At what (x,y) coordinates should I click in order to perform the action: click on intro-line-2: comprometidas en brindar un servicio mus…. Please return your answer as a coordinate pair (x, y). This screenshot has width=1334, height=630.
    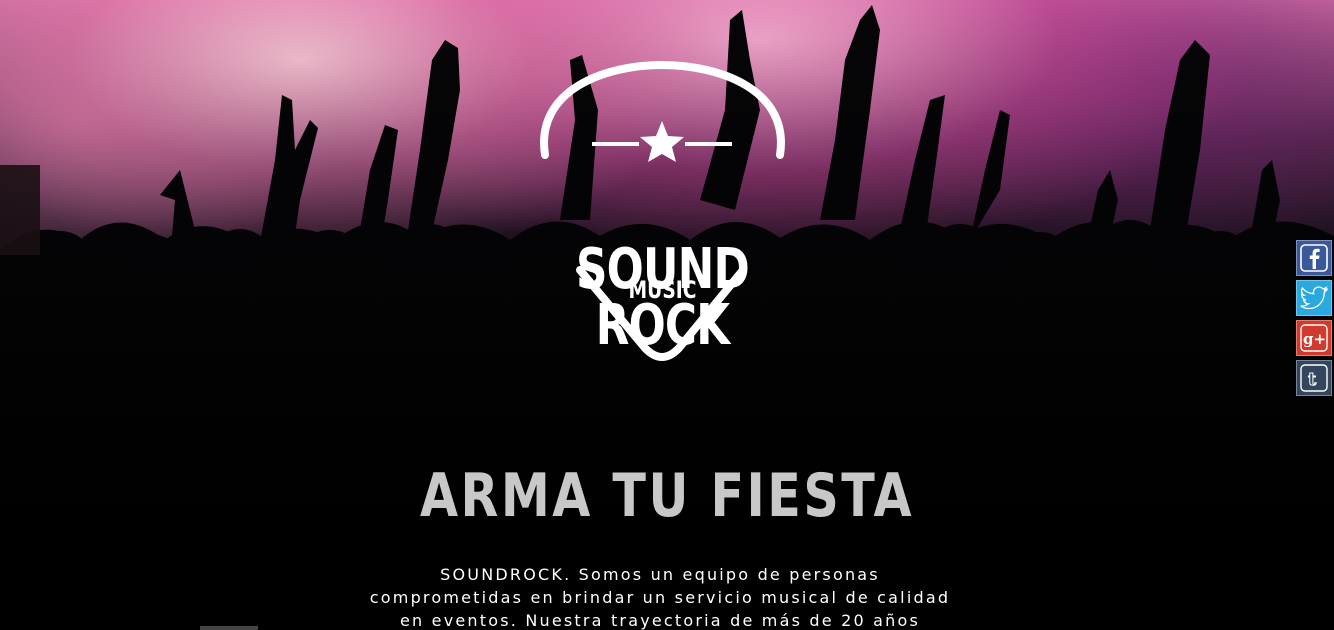
    Looking at the image, I should click on (660, 597).